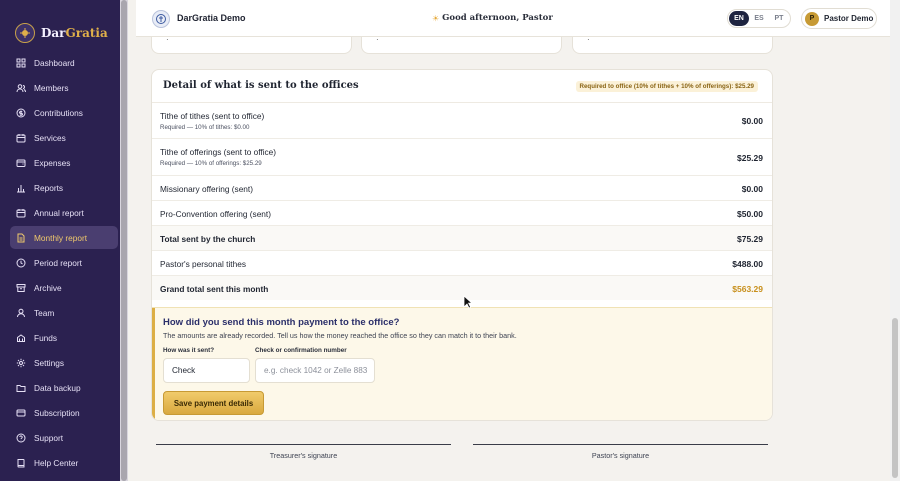 The image size is (900, 481). Describe the element at coordinates (53, 33) in the screenshot. I see `brand-name-first: Dar` at that location.